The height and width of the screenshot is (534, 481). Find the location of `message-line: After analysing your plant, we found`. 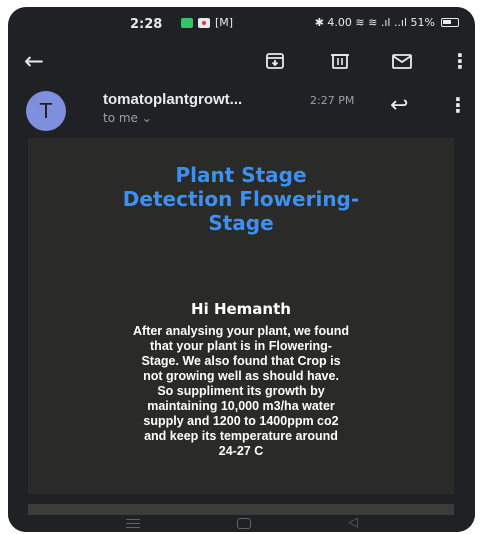

message-line: After analysing your plant, we found is located at coordinates (241, 331).